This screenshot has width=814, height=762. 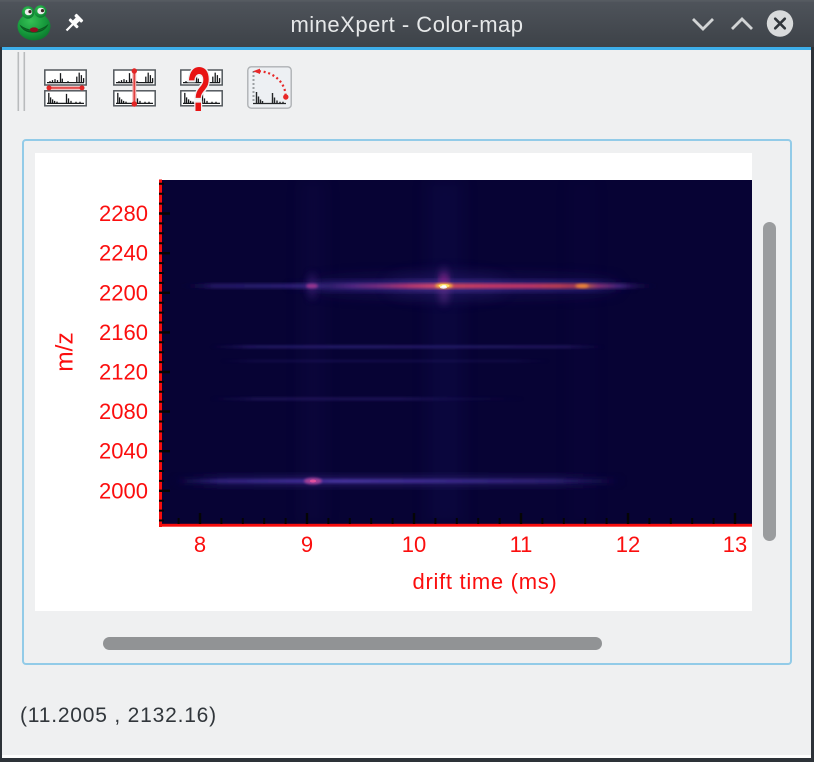 I want to click on svg-text: 2120, so click(x=123, y=372).